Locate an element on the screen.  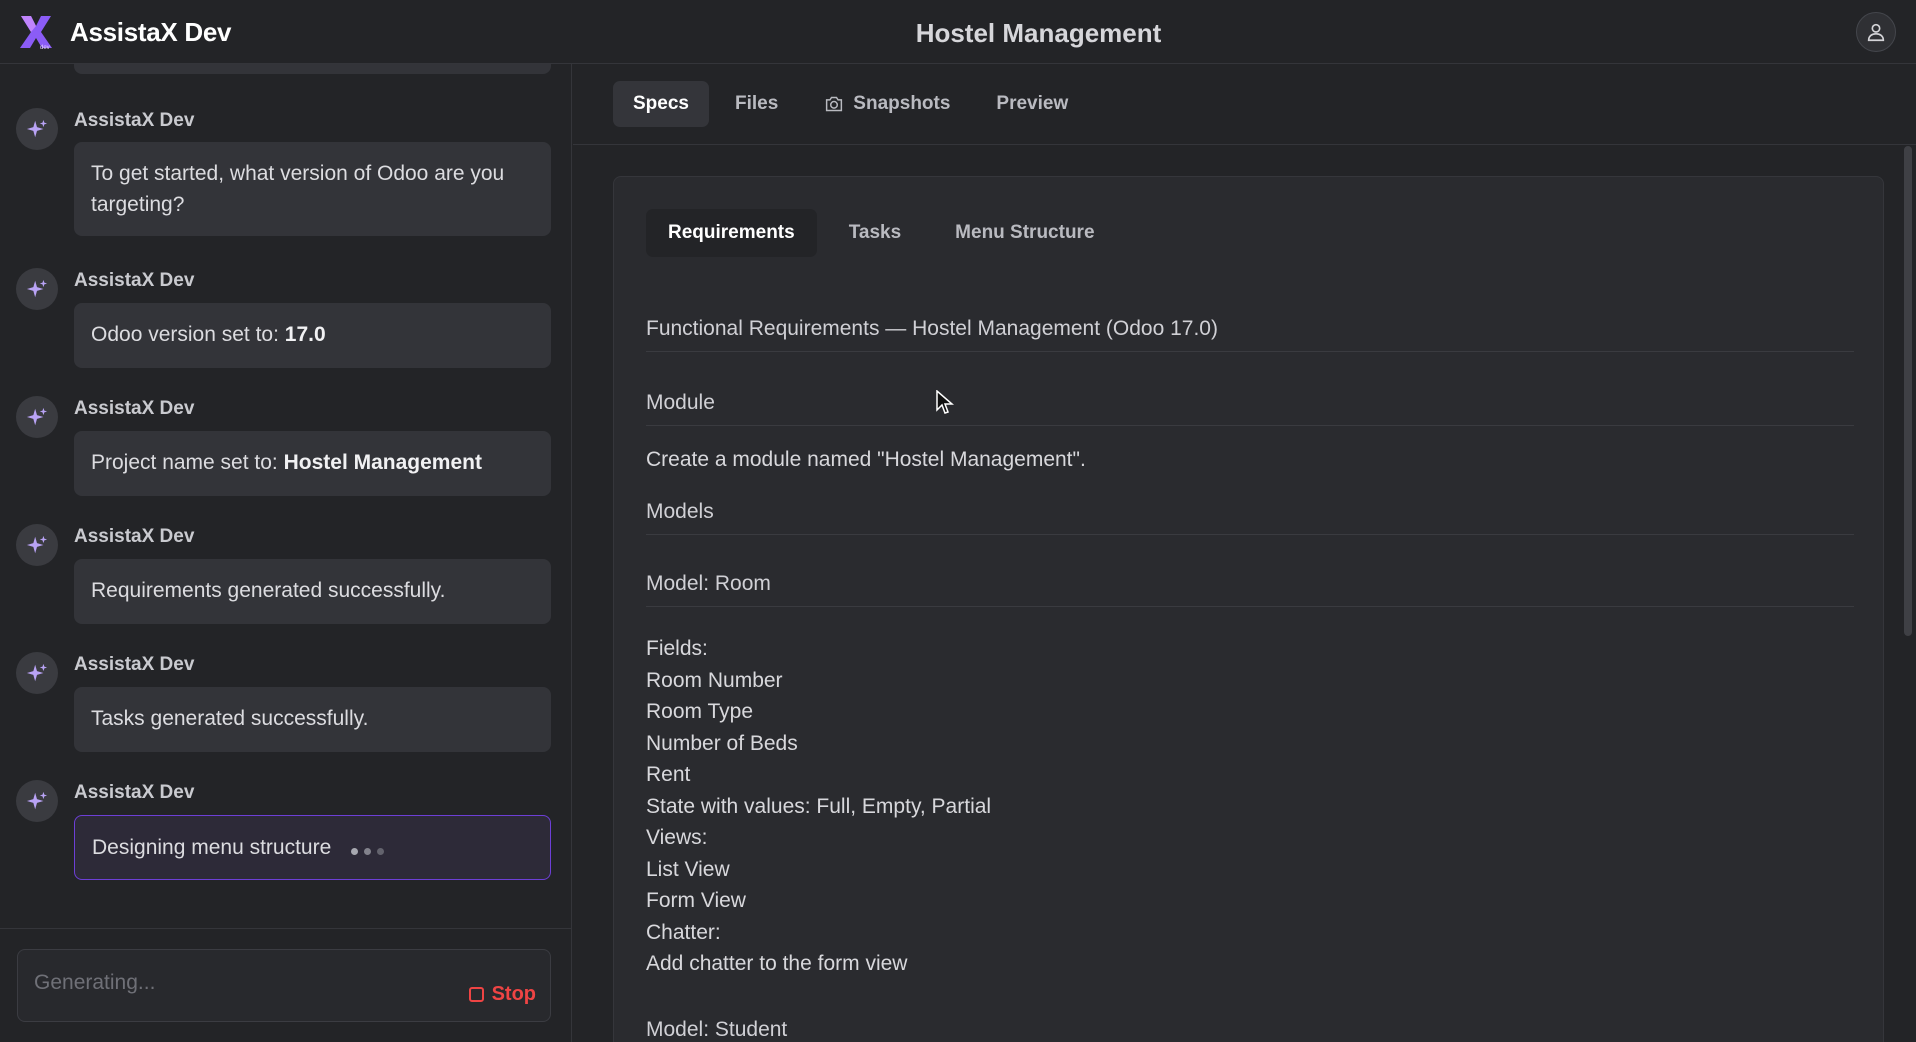
spec-line: Form View is located at coordinates (696, 900).